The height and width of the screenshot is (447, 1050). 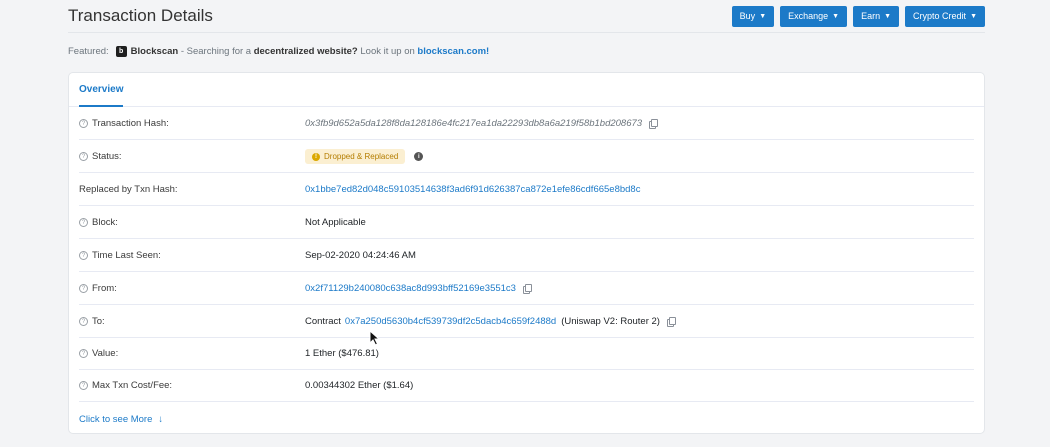 I want to click on tab-overview: Overview, so click(x=101, y=90).